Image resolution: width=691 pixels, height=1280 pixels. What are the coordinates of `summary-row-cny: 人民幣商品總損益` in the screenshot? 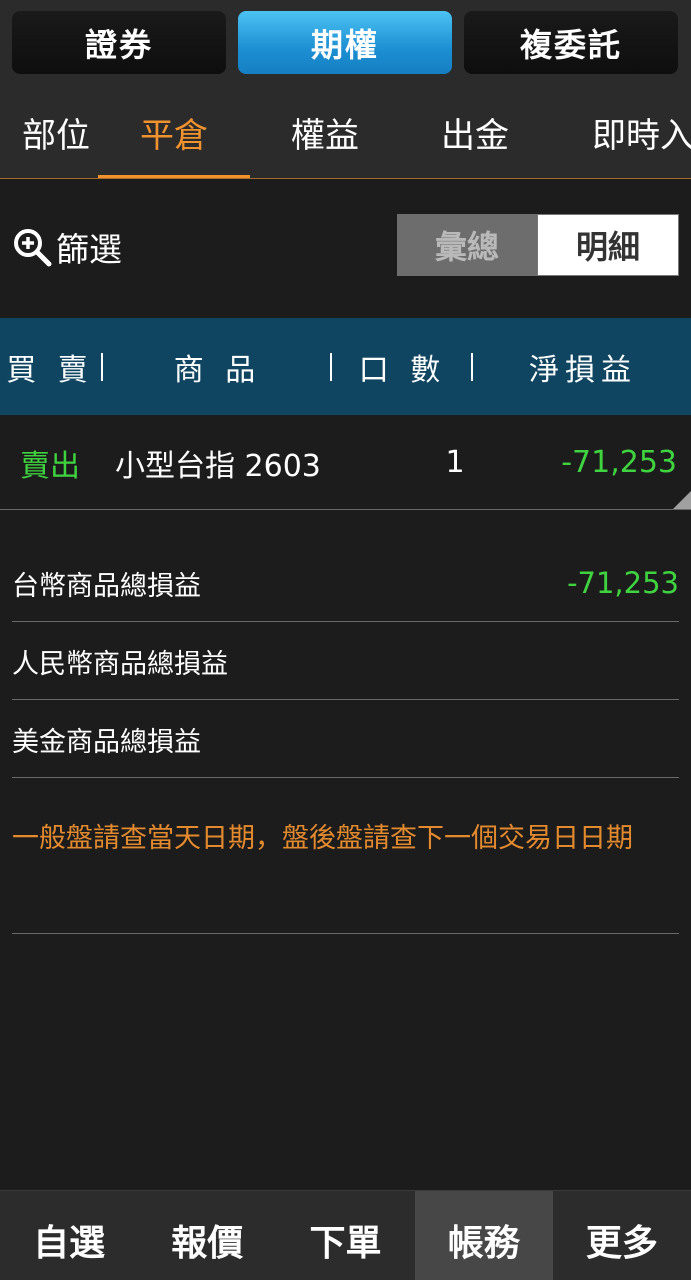 It's located at (345, 661).